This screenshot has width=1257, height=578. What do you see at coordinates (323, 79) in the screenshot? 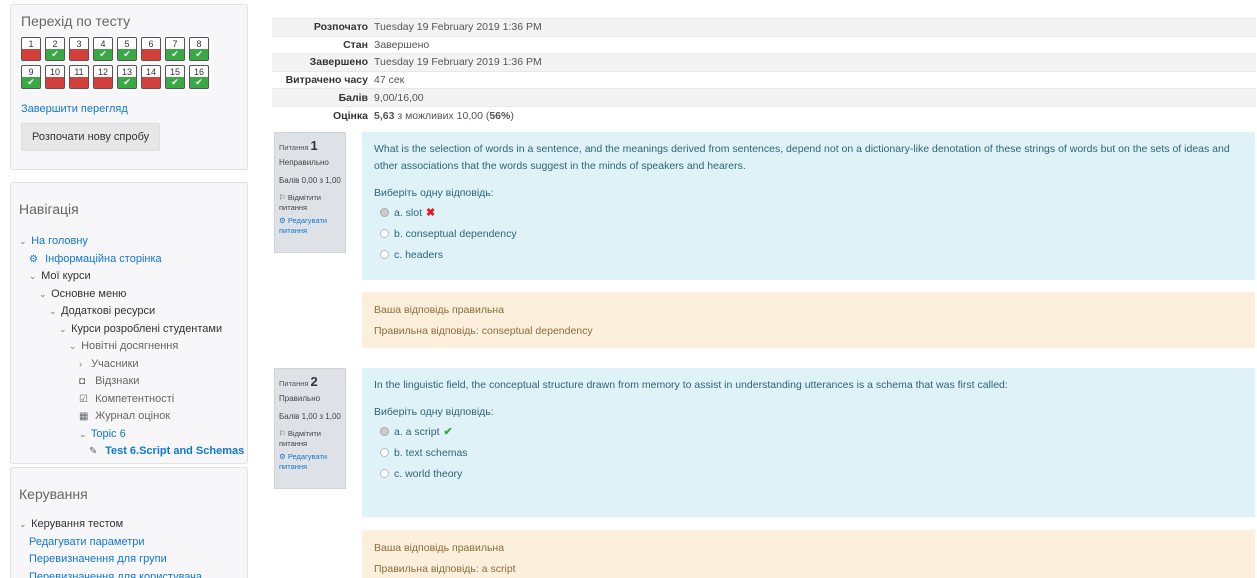
I see `summary-label: Витрачено часу` at bounding box center [323, 79].